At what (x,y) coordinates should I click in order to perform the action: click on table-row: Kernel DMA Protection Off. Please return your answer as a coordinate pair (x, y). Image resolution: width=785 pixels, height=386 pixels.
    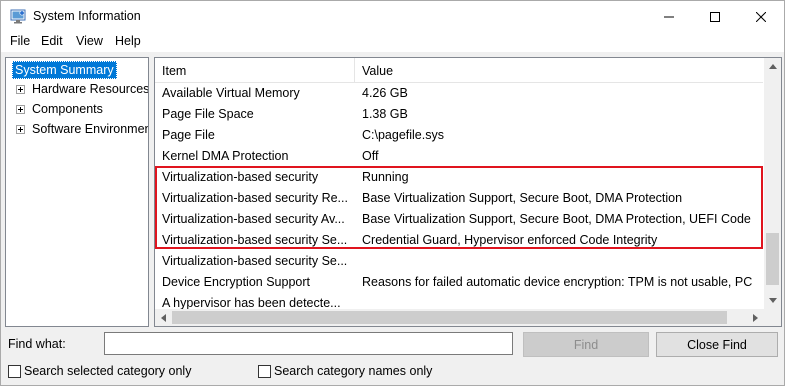
    Looking at the image, I should click on (459, 156).